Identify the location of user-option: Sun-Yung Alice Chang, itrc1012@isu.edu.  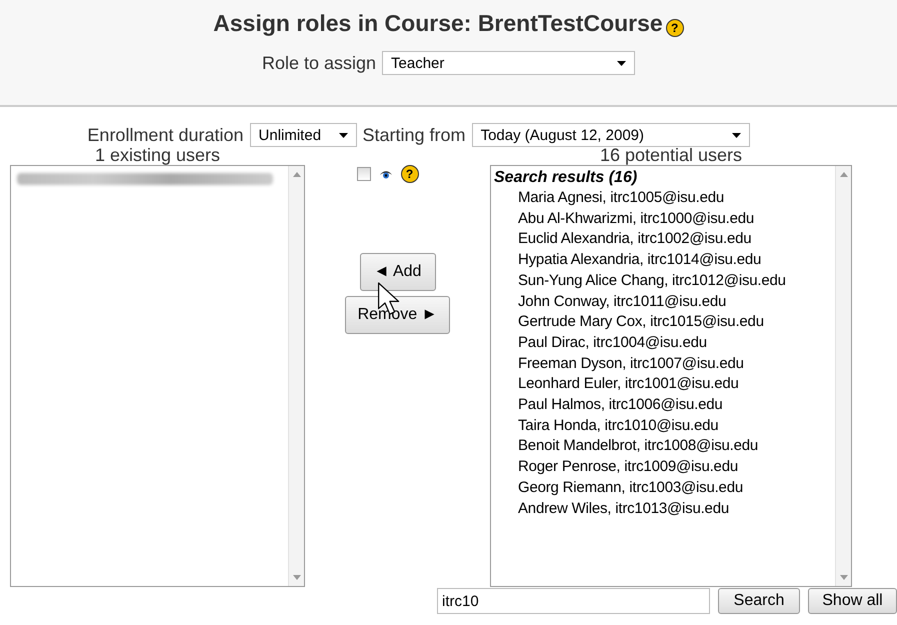
(663, 281).